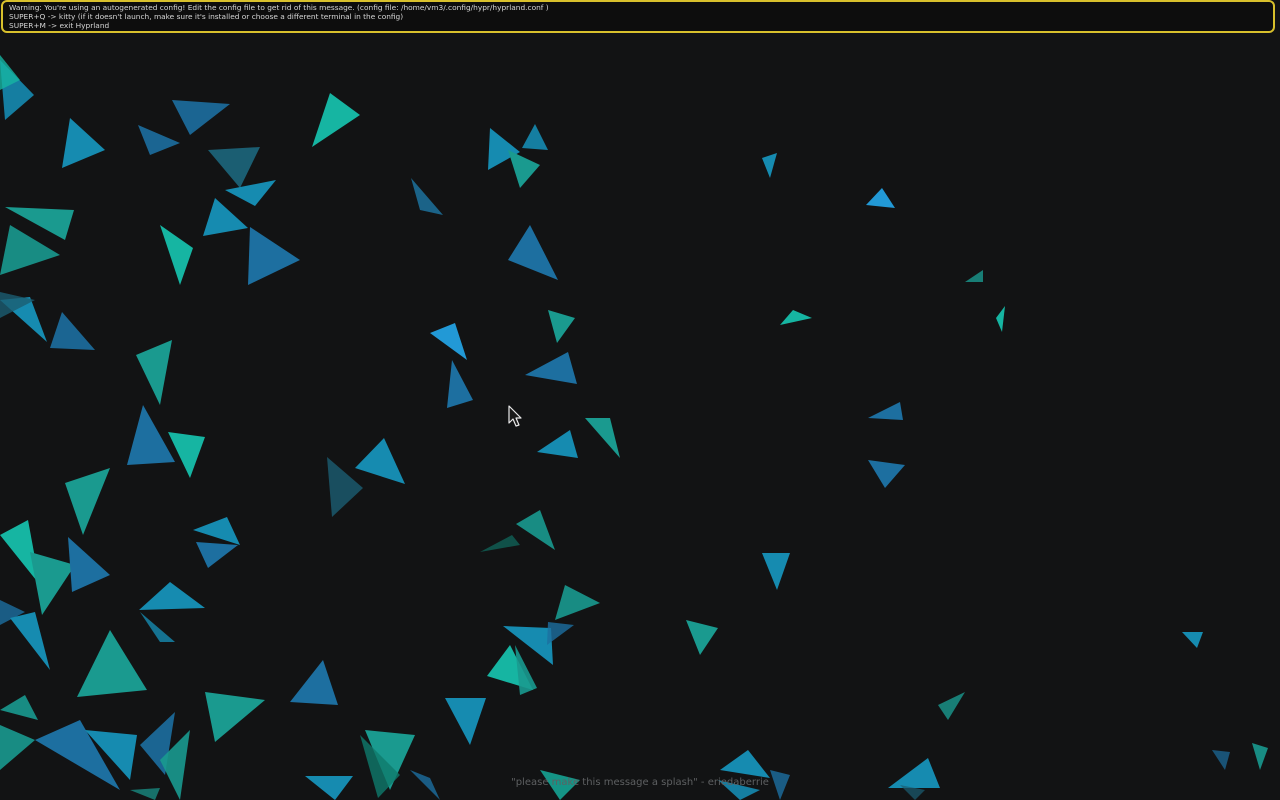 The width and height of the screenshot is (1280, 800). What do you see at coordinates (515, 416) in the screenshot?
I see `arrow-pointer-icon` at bounding box center [515, 416].